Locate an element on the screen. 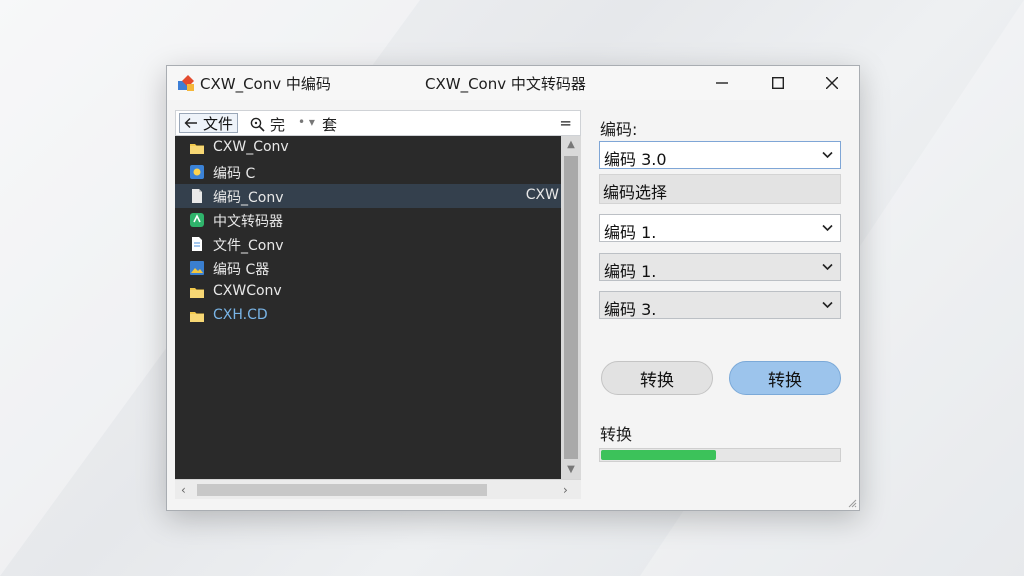 Image resolution: width=1024 pixels, height=576 pixels. file-list-item: CXH.CD is located at coordinates (368, 316).